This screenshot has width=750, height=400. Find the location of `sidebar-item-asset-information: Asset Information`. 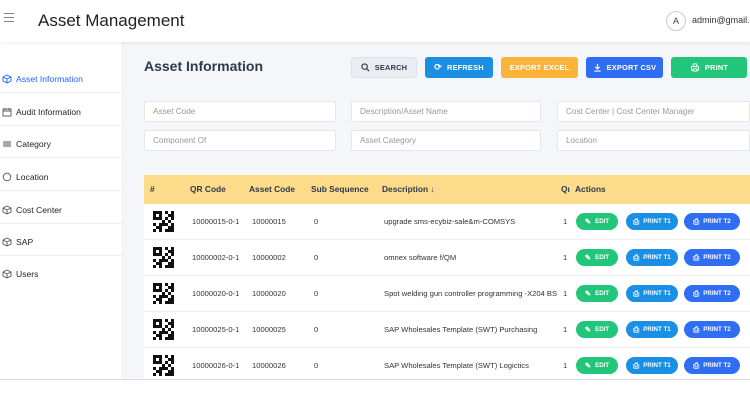

sidebar-item-asset-information: Asset Information is located at coordinates (61, 79).